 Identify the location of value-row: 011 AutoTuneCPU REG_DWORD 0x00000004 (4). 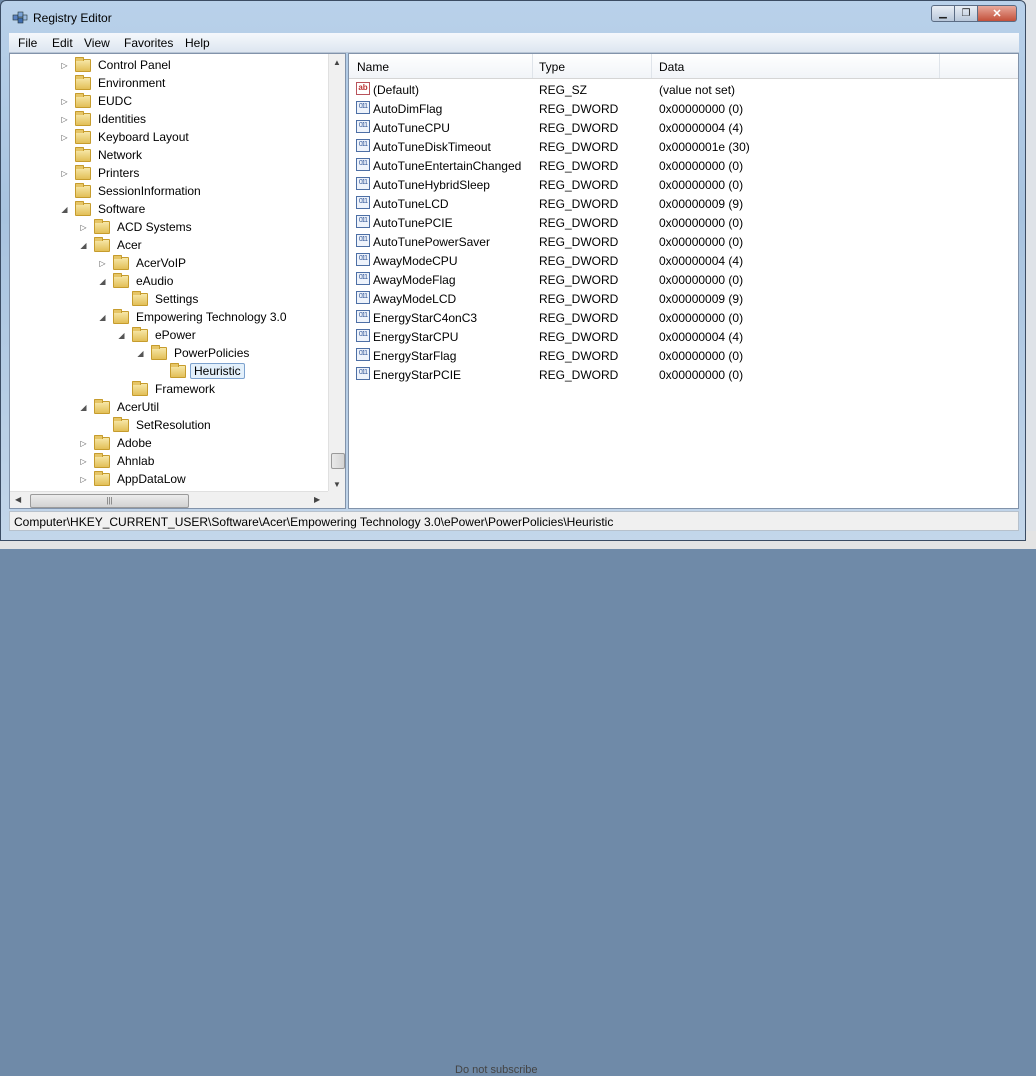
(683, 127).